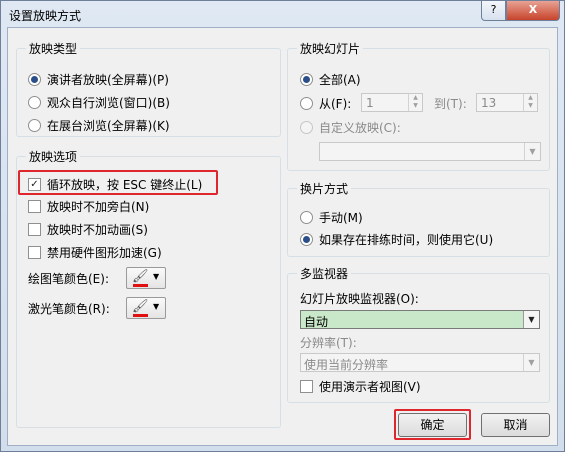 Image resolution: width=565 pixels, height=452 pixels. Describe the element at coordinates (53, 48) in the screenshot. I see `show-type-title: 放映类型` at that location.